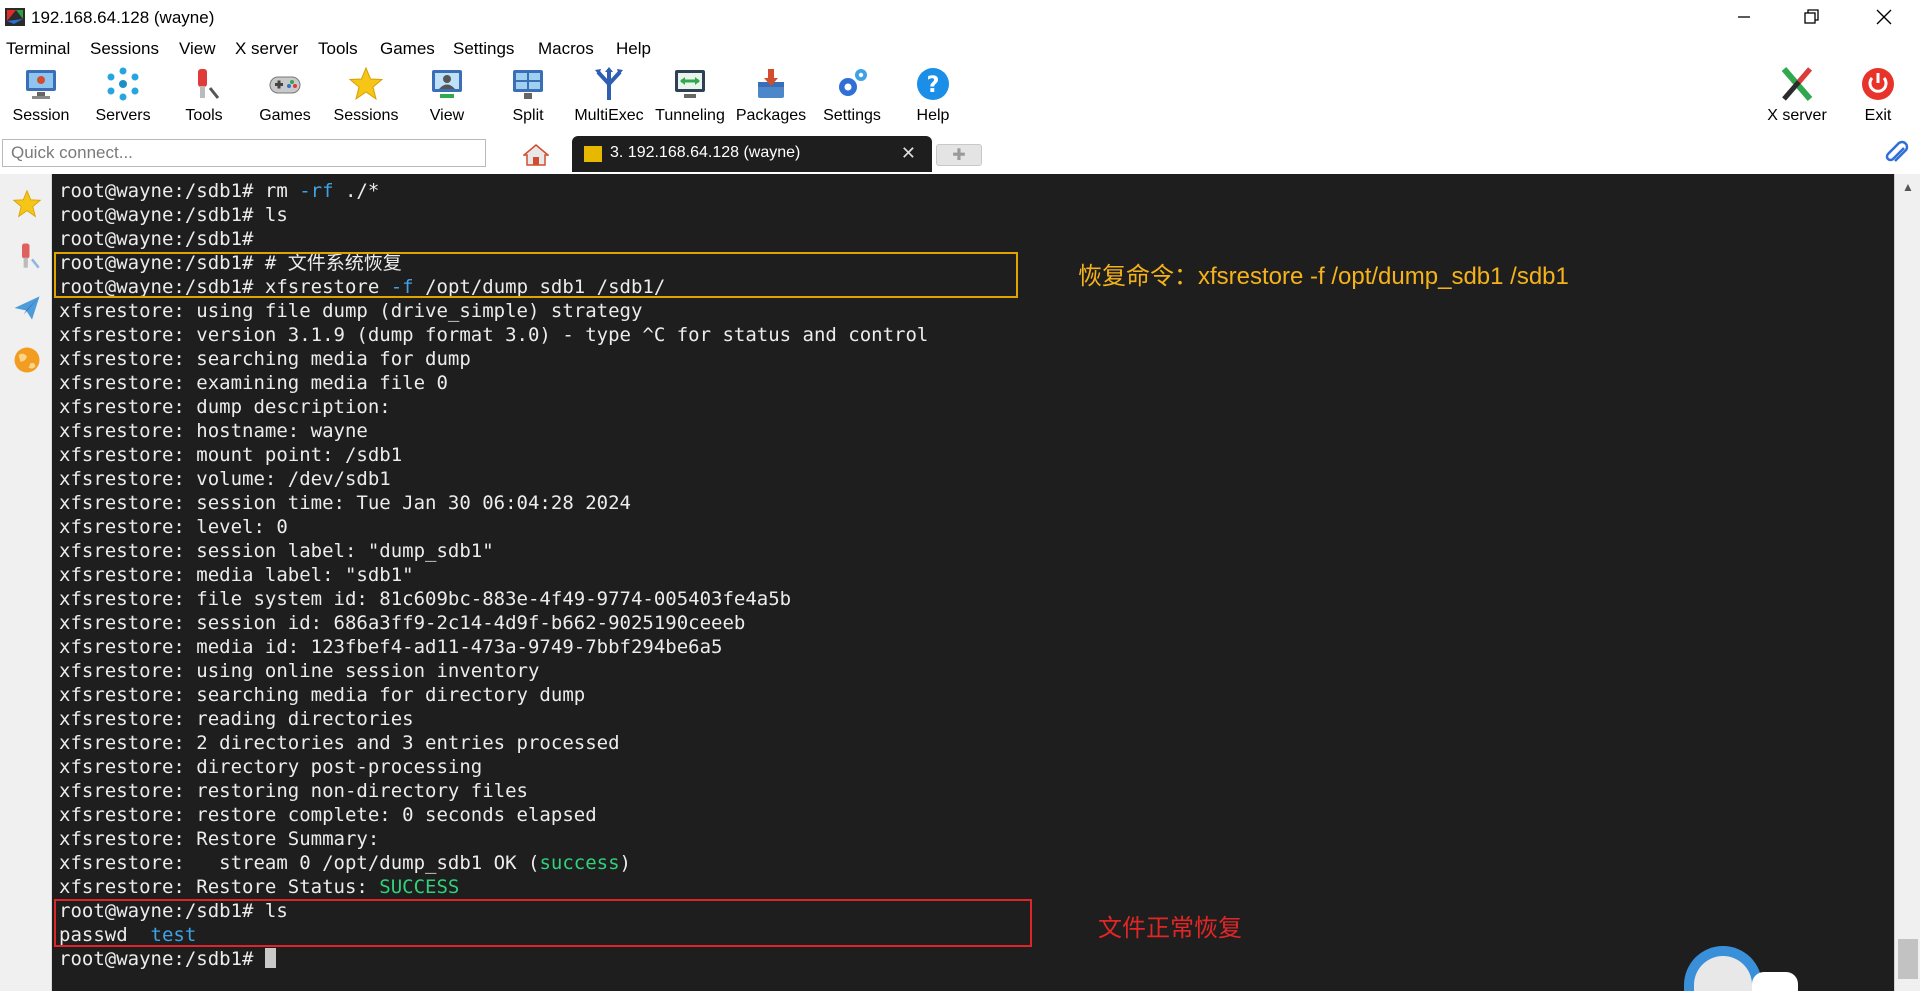 The image size is (1920, 991). Describe the element at coordinates (213, 431) in the screenshot. I see `terminal-text-segment: xfsrestore: hostname: wayne` at that location.